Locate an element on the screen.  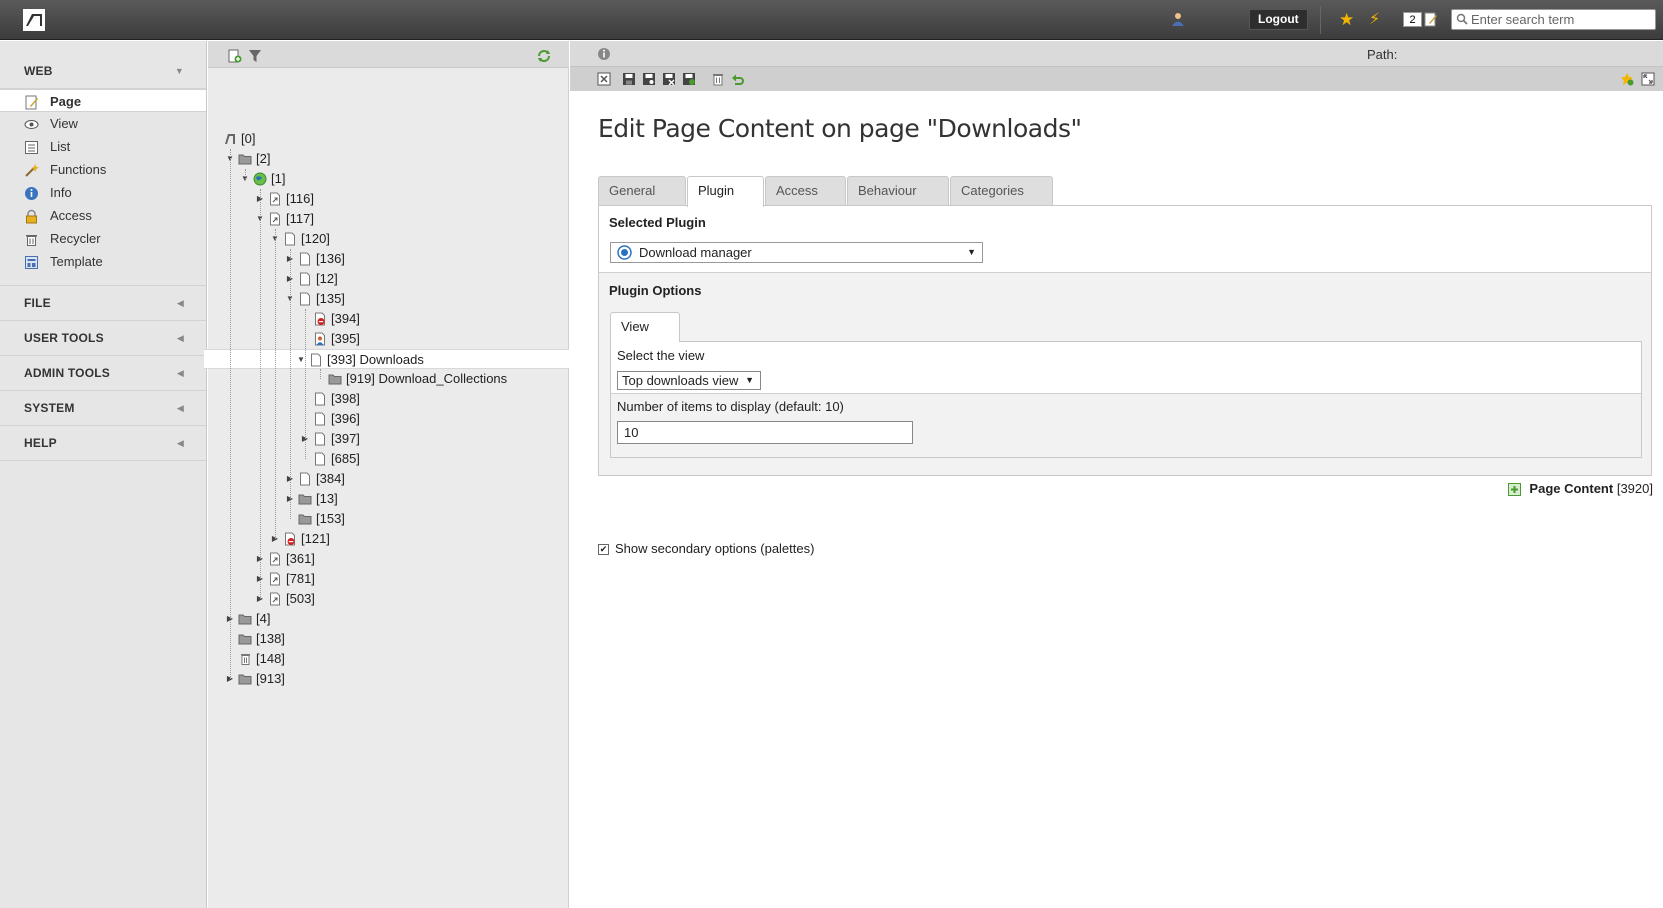
tree-node-label: [1] is located at coordinates (278, 179).